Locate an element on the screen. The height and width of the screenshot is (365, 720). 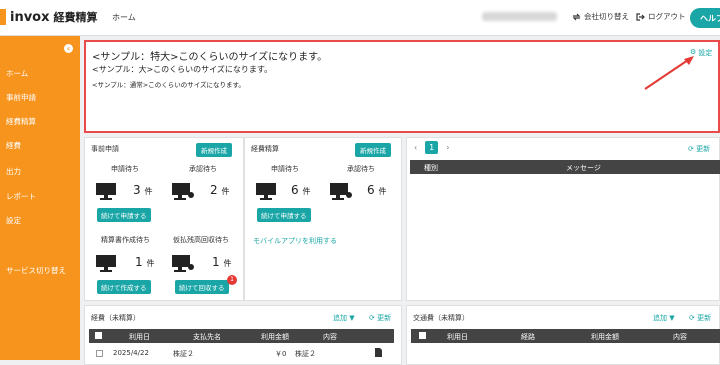
expense-report-new-button: 新規作成 is located at coordinates (373, 150).